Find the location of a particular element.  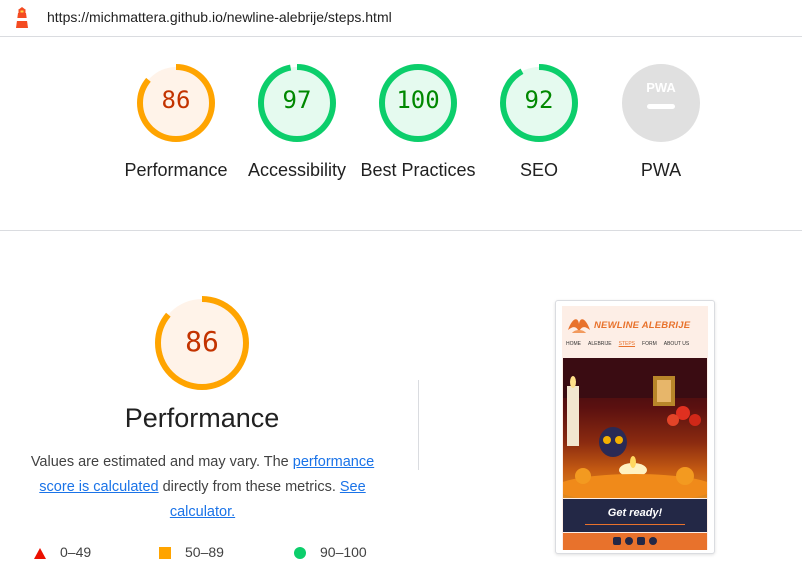

thumbnail-nav: HOME ALEBRIJE STEPS FORM ABOUT US is located at coordinates (636, 344).